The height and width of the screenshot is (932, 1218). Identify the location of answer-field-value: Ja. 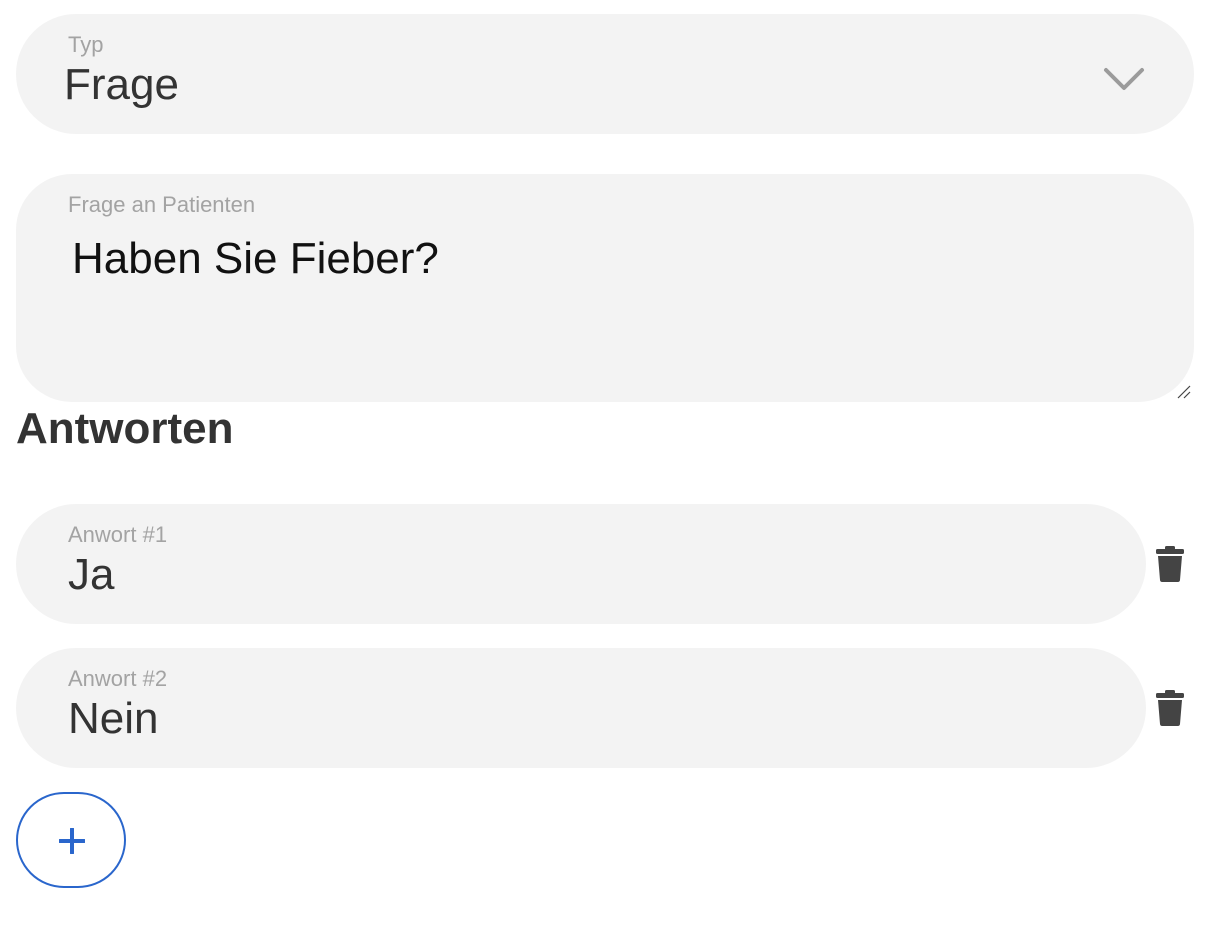
(91, 575).